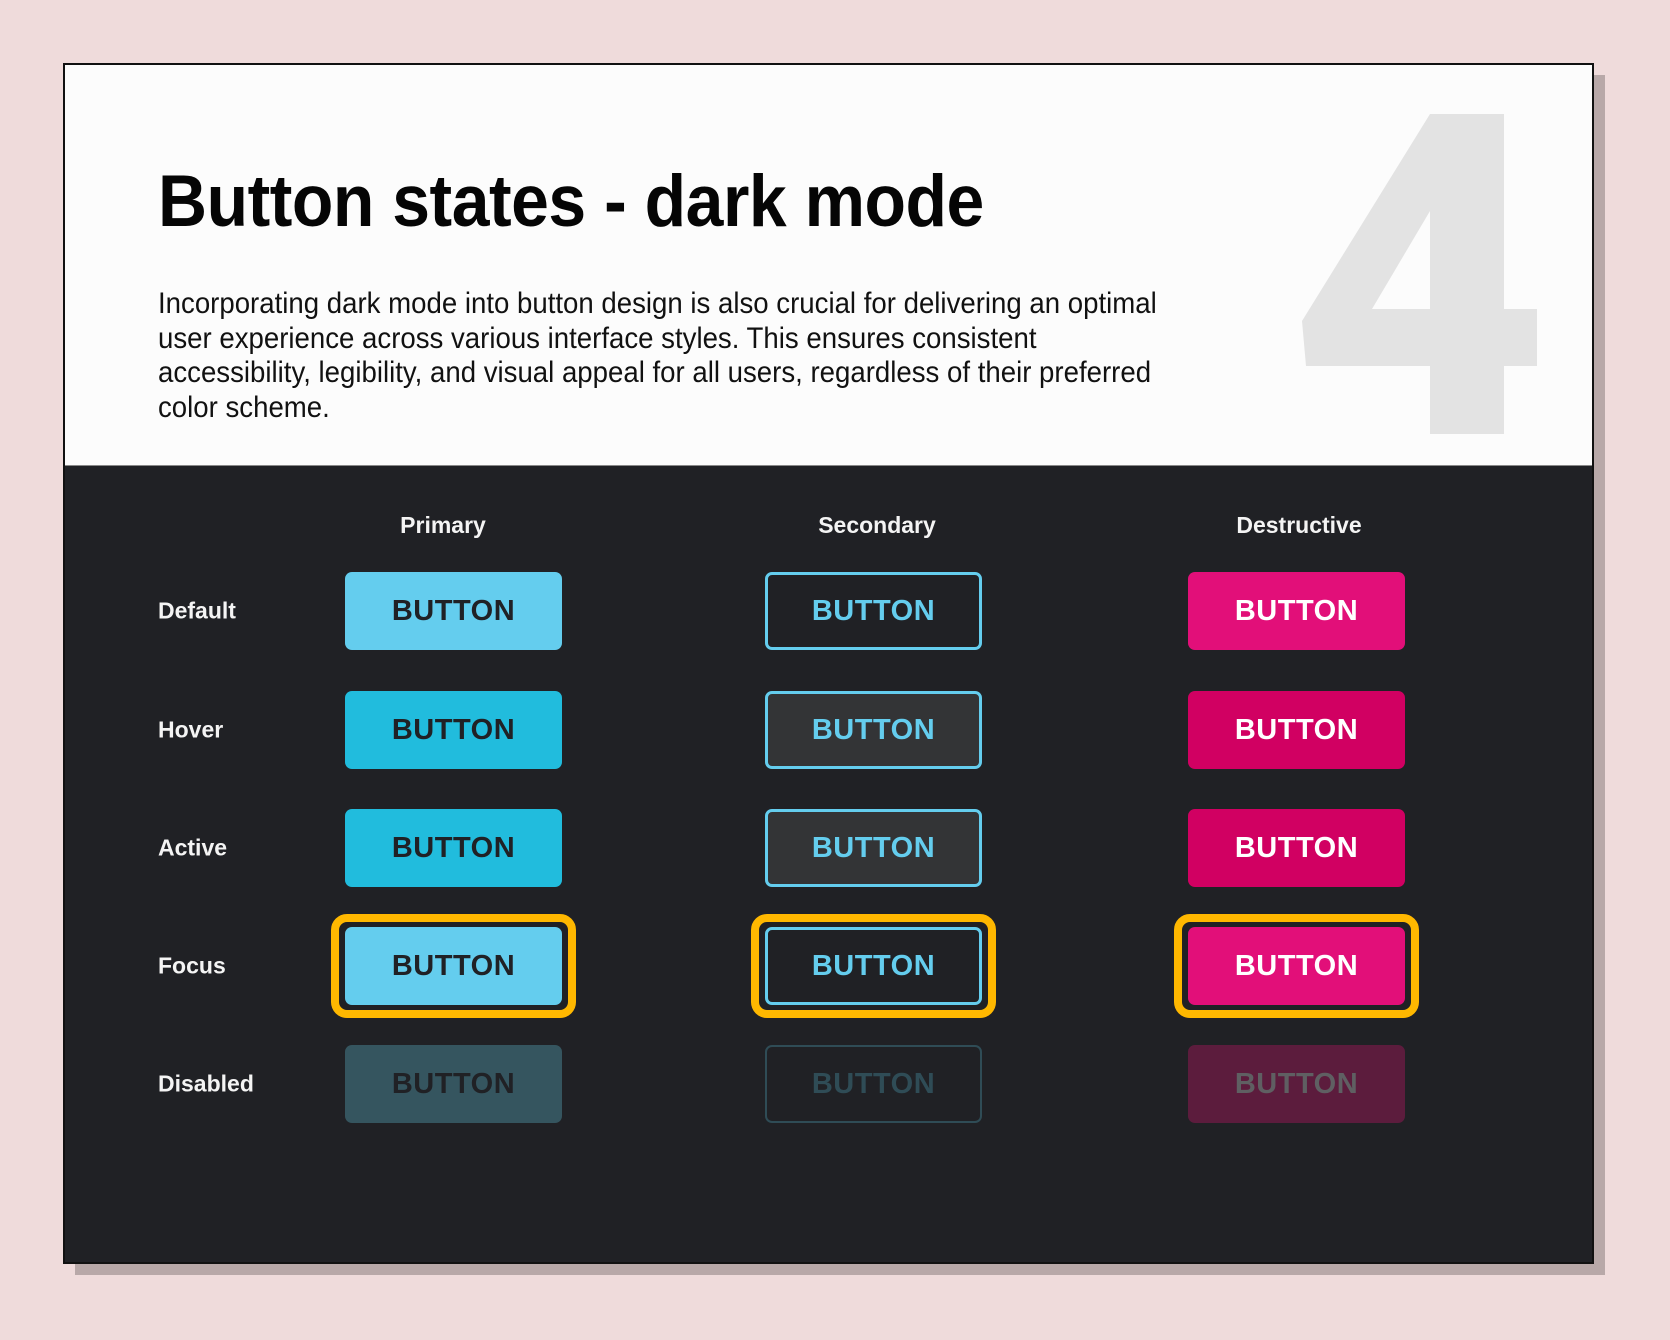 Image resolution: width=1670 pixels, height=1340 pixels. What do you see at coordinates (206, 1083) in the screenshot?
I see `row-label-disabled: Disabled` at bounding box center [206, 1083].